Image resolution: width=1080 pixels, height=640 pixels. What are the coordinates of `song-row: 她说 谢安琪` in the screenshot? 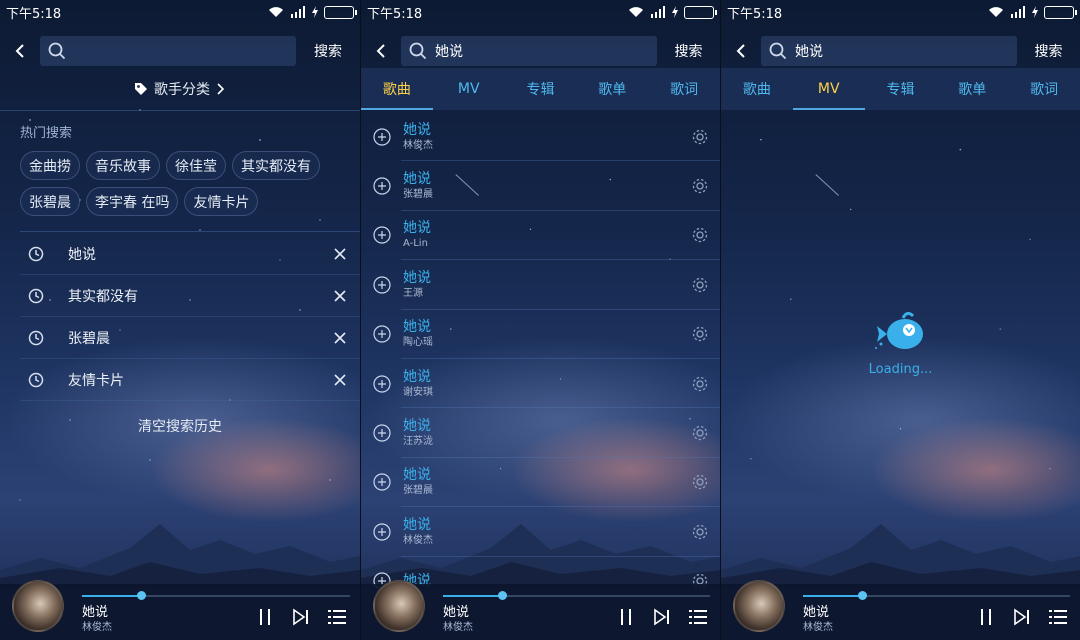 It's located at (540, 384).